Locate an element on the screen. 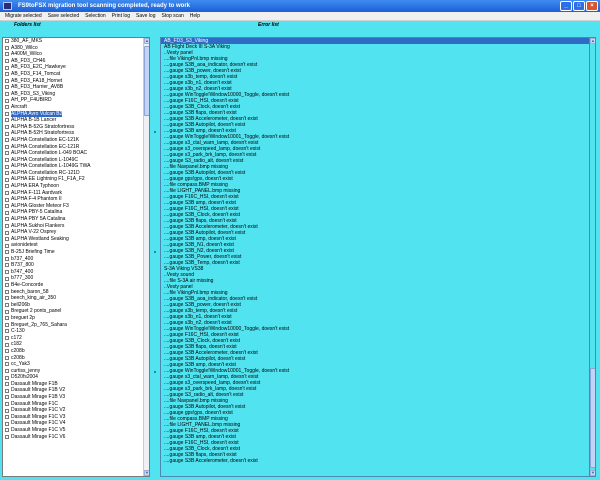 Image resolution: width=600 pixels, height=480 pixels. folder-list-item: B4e-Concorde is located at coordinates (76, 285).